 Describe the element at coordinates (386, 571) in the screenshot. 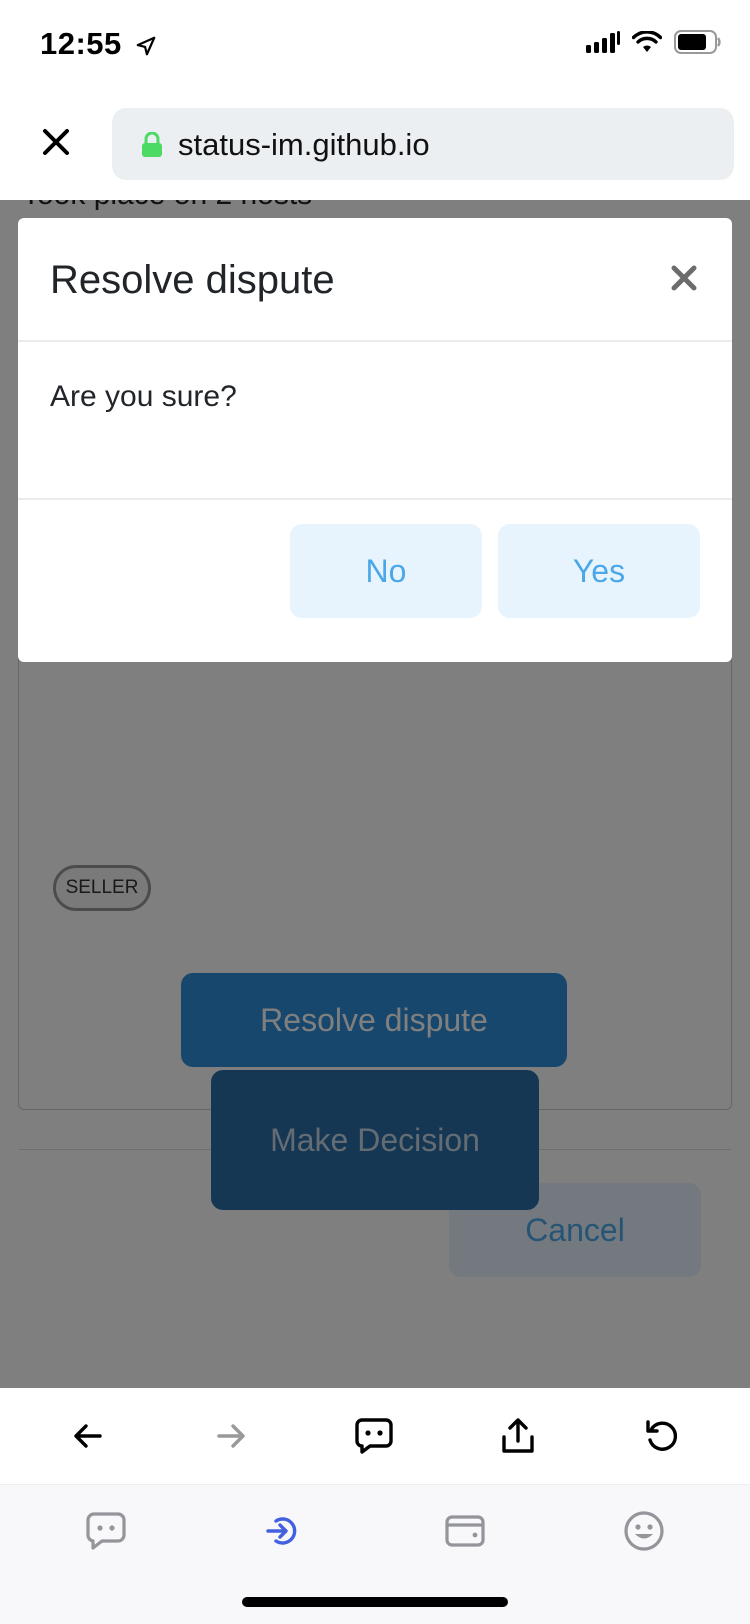

I see `no-button: No` at that location.